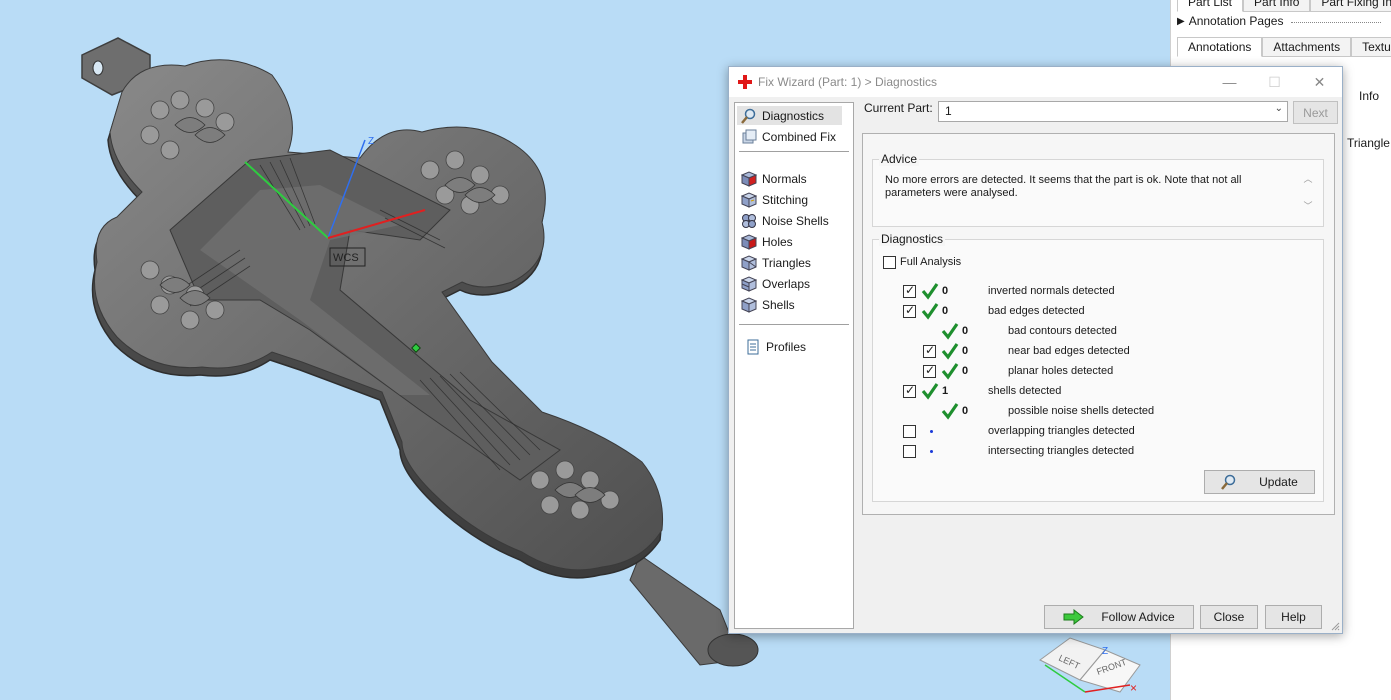 The image size is (1391, 700). Describe the element at coordinates (965, 351) in the screenshot. I see `near-bad-edges-count: 0` at that location.